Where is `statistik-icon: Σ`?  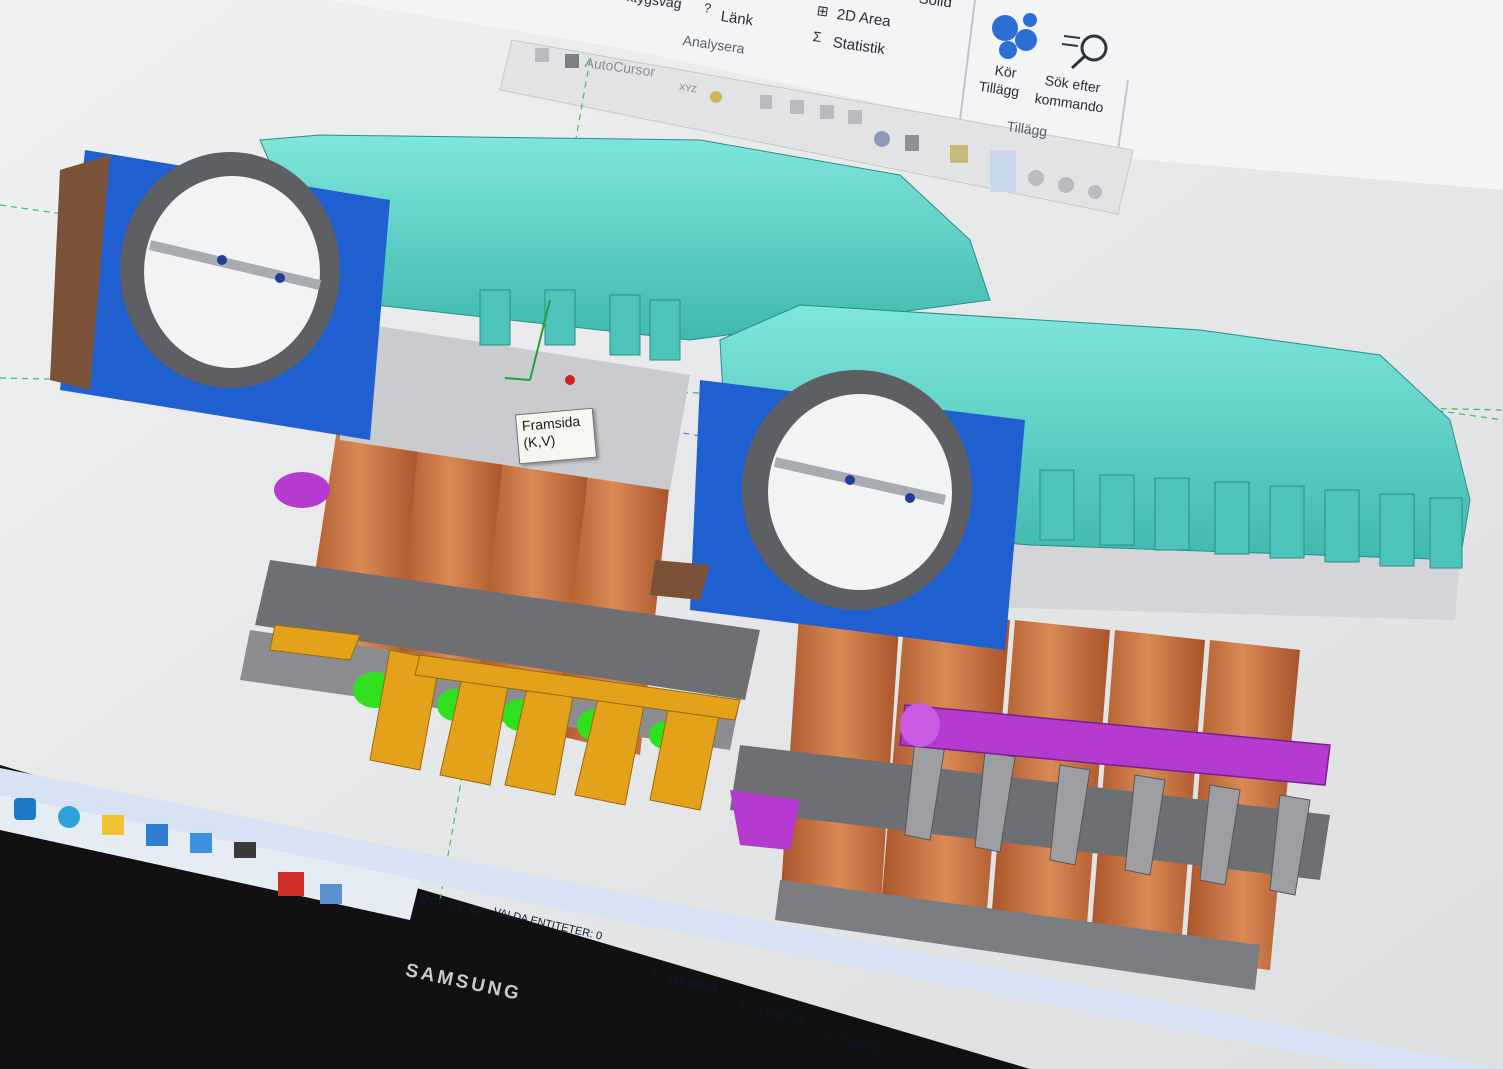 statistik-icon: Σ is located at coordinates (817, 37).